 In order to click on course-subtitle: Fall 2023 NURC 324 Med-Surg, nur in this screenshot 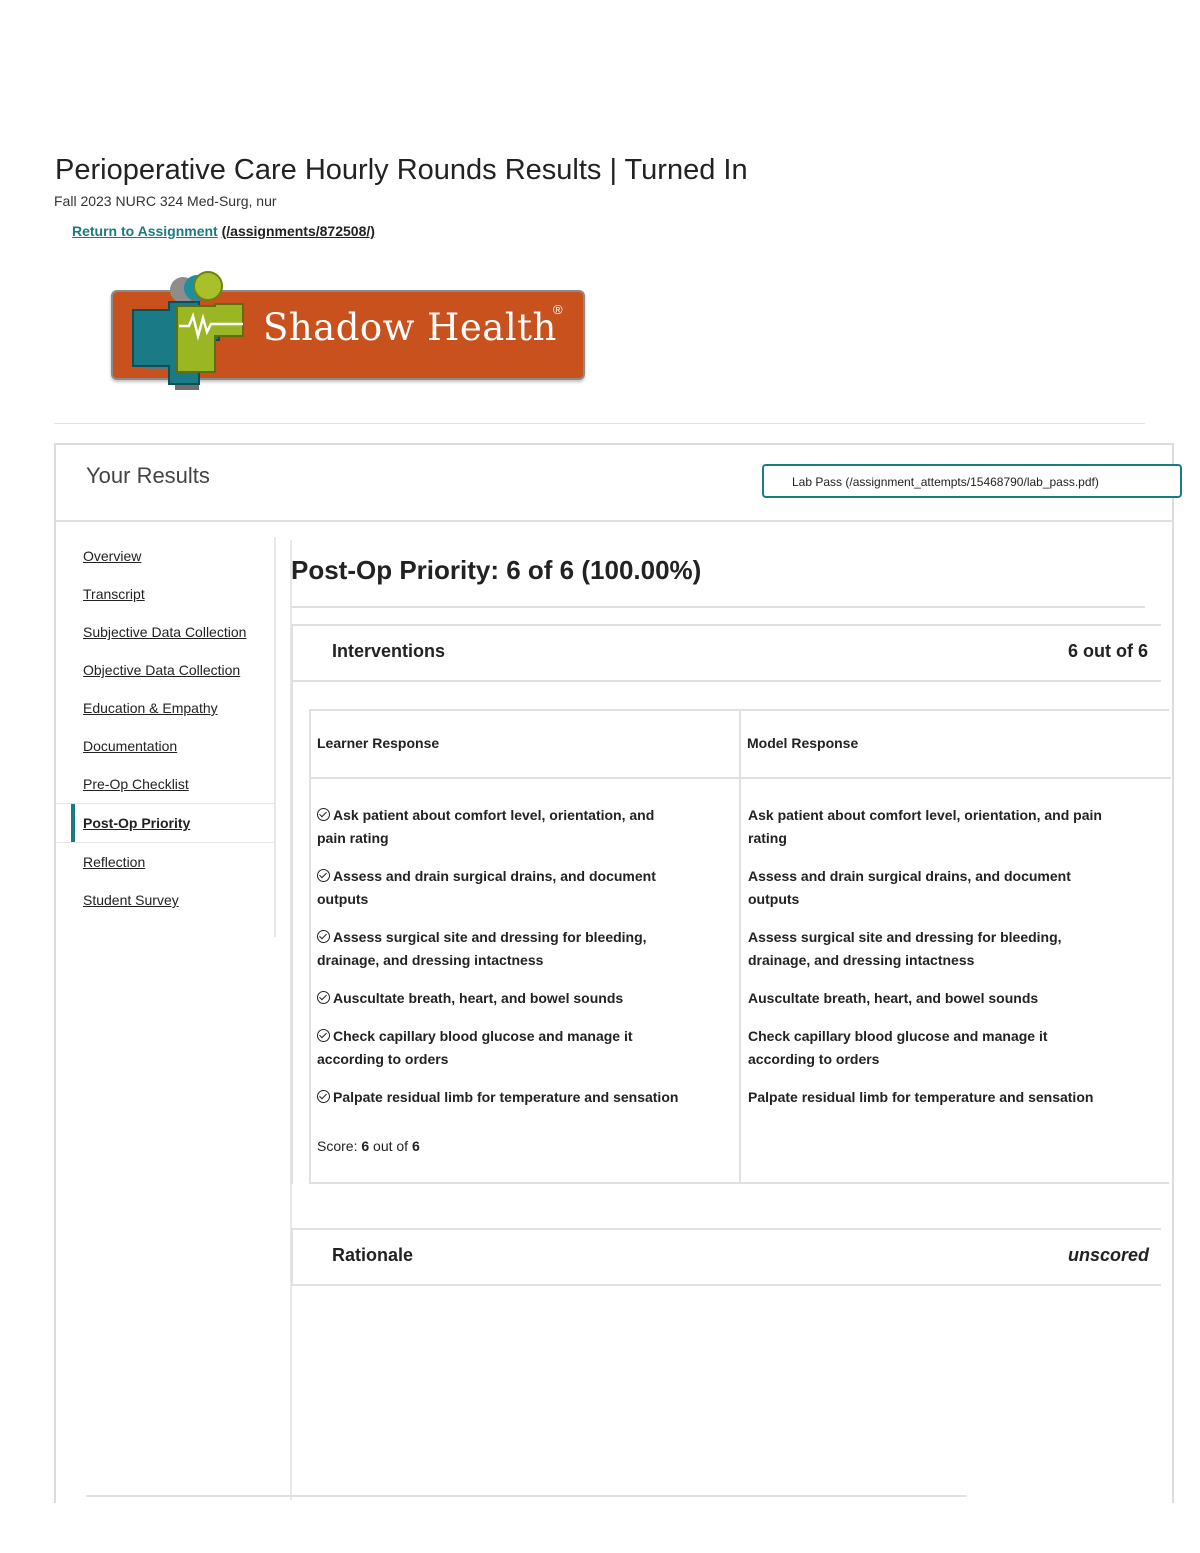, I will do `click(165, 201)`.